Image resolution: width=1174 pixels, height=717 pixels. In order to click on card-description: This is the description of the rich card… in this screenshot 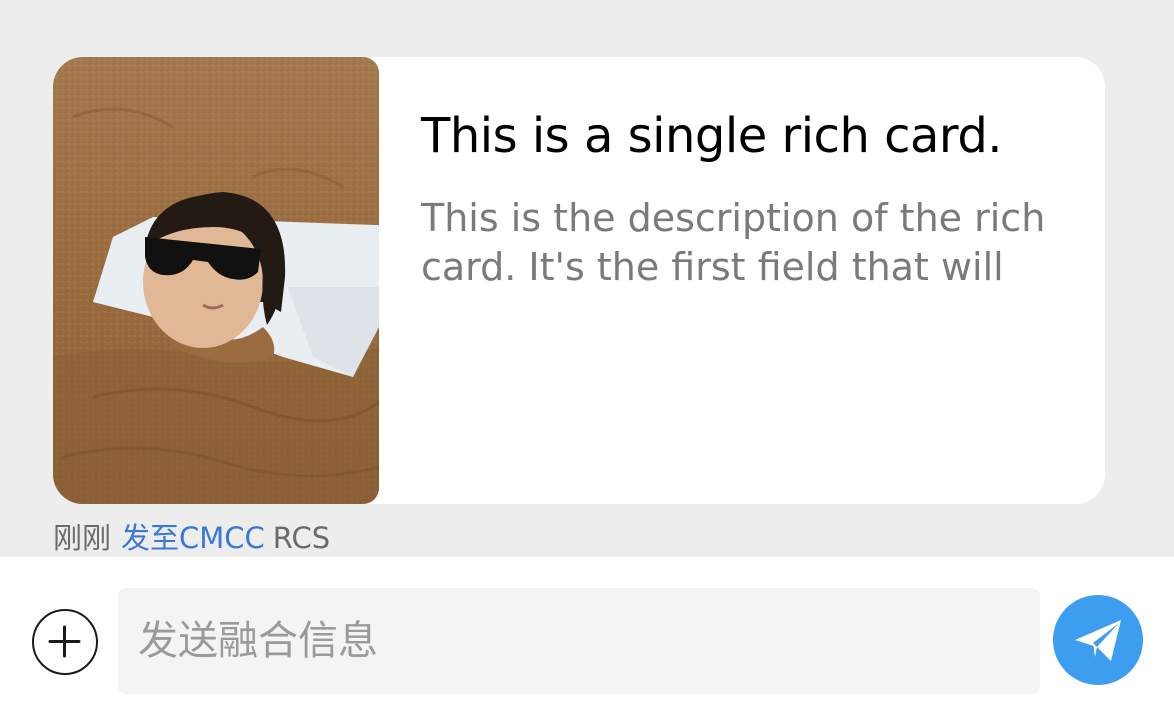, I will do `click(733, 242)`.